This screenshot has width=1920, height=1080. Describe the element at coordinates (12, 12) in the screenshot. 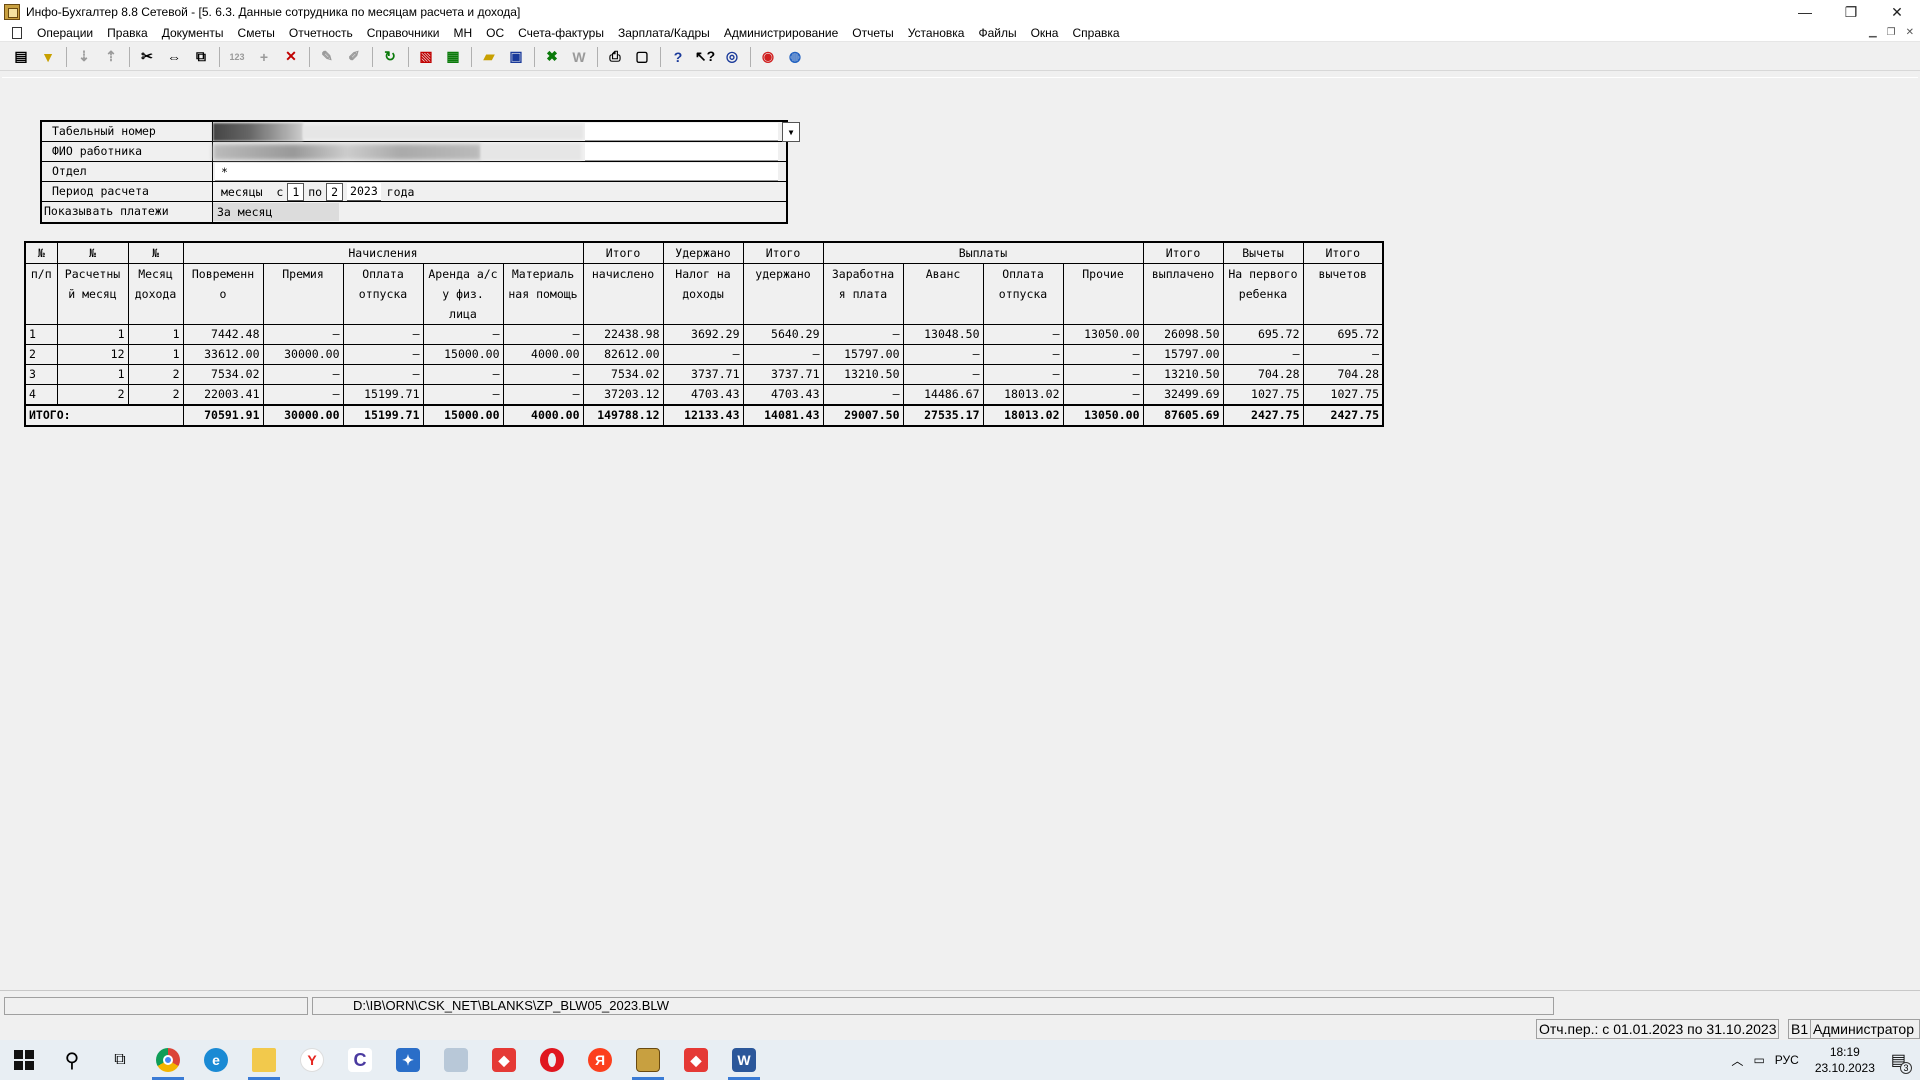

I see `app-icon` at that location.